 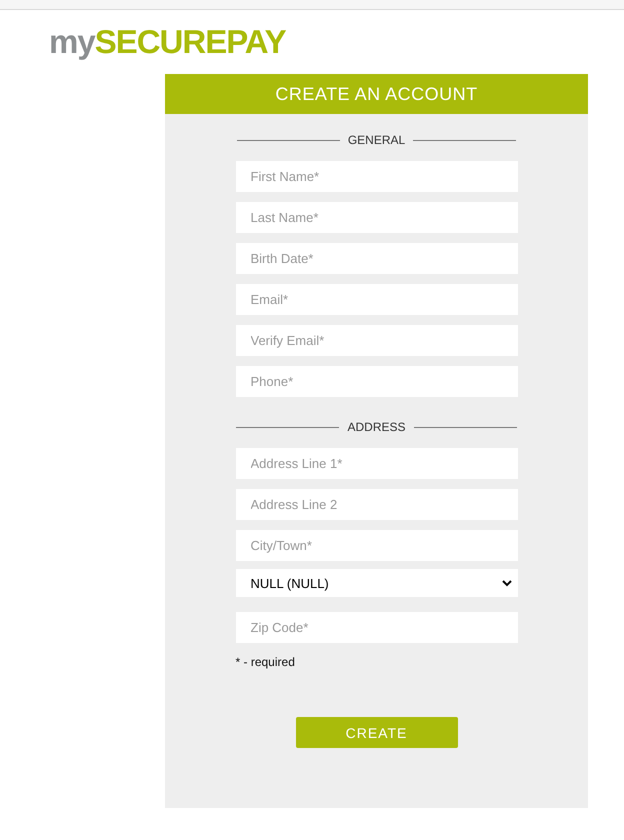 What do you see at coordinates (266, 662) in the screenshot?
I see `required-note: * - required` at bounding box center [266, 662].